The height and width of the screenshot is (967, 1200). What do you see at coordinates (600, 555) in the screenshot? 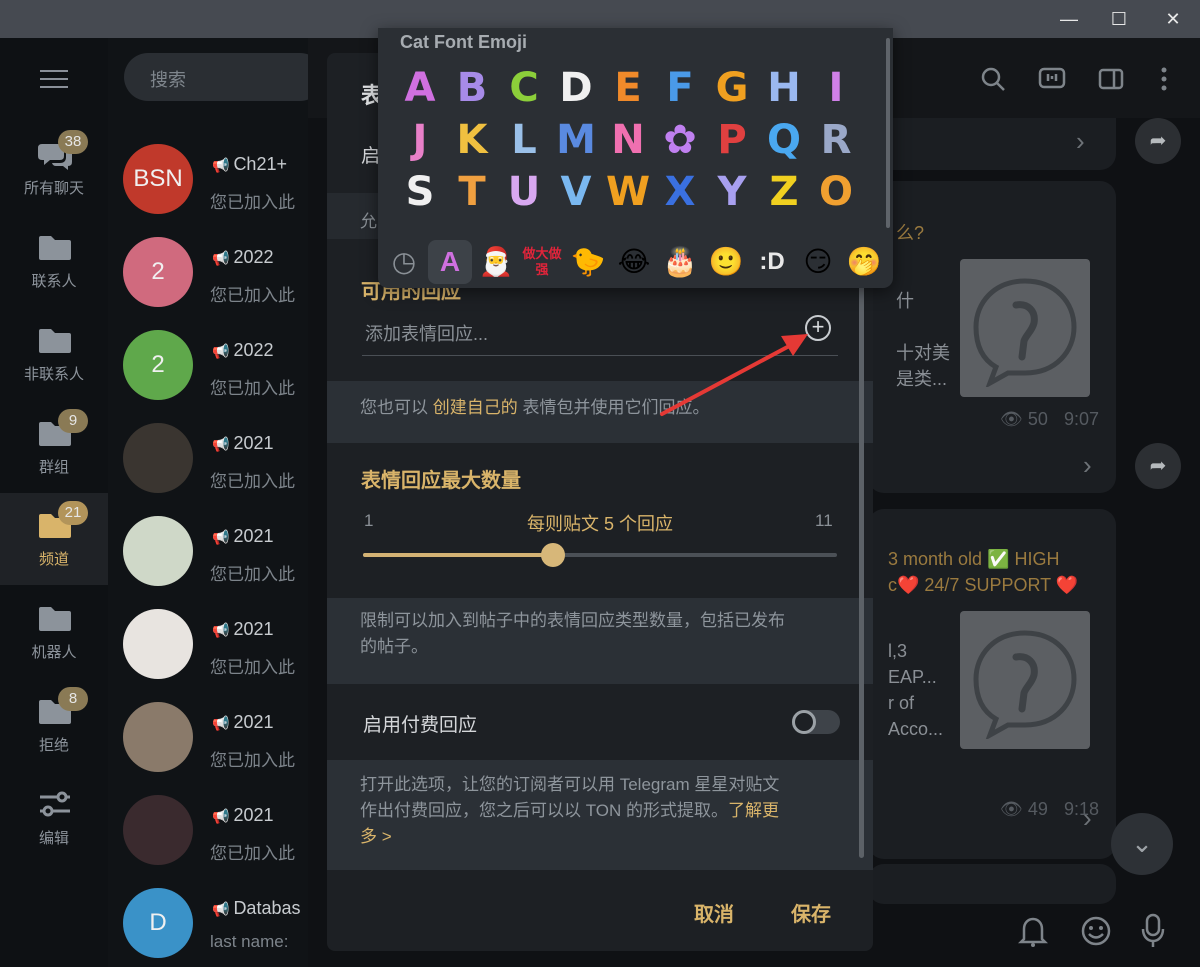
I see `max-reactions-slider` at bounding box center [600, 555].